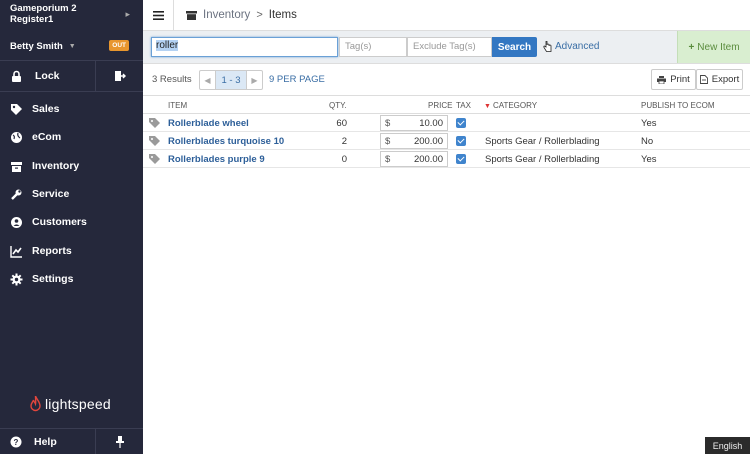 This screenshot has width=750, height=454. I want to click on sidebar-item-reports: Reports, so click(71, 251).